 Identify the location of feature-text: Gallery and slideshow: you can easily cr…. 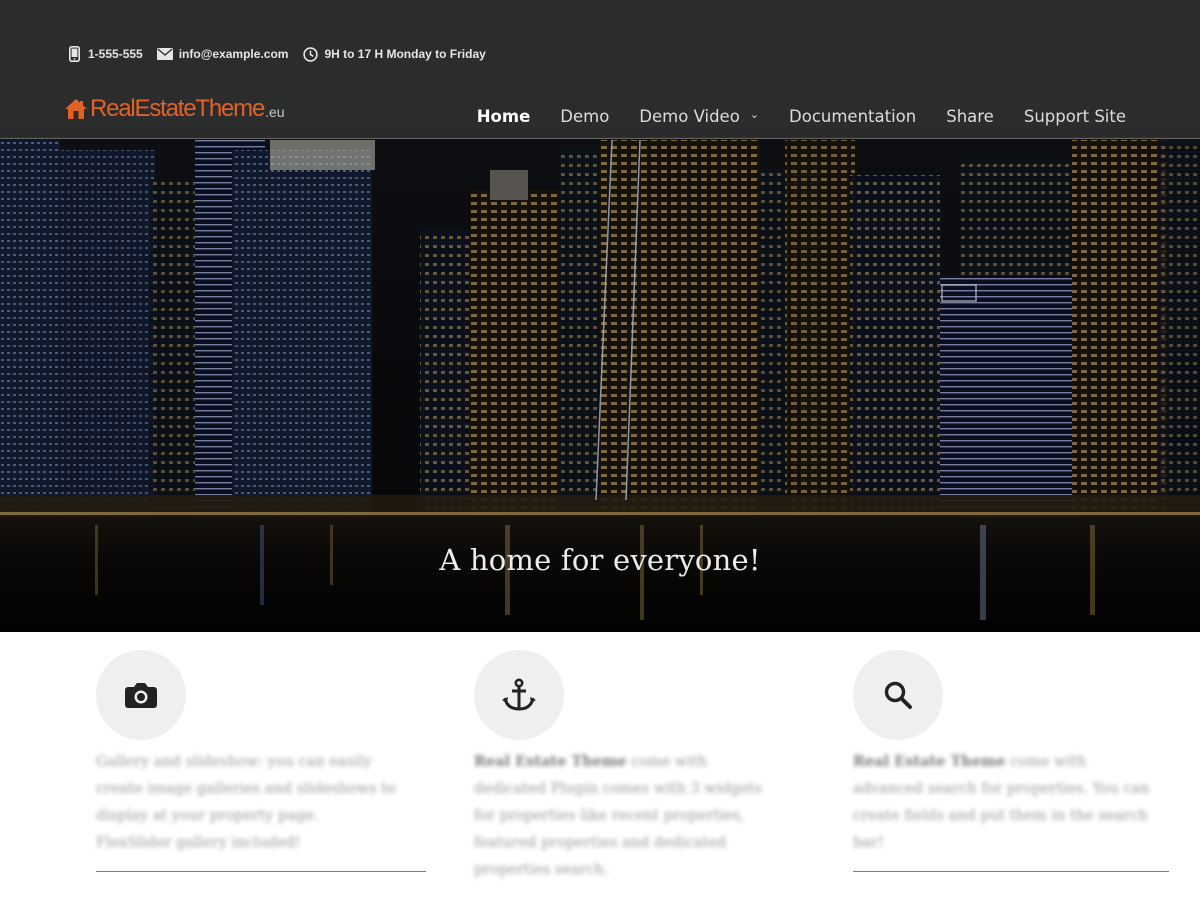
(246, 802).